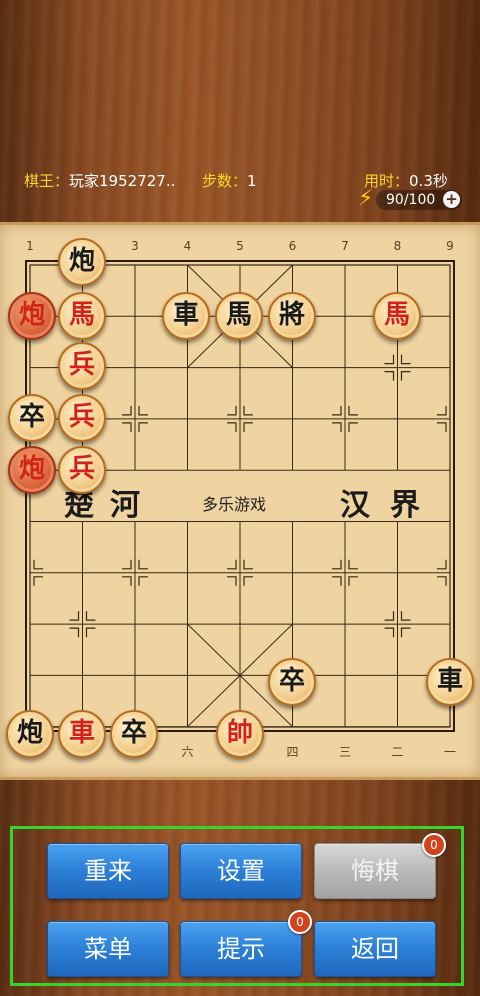  I want to click on bottom-file-number: 六, so click(187, 752).